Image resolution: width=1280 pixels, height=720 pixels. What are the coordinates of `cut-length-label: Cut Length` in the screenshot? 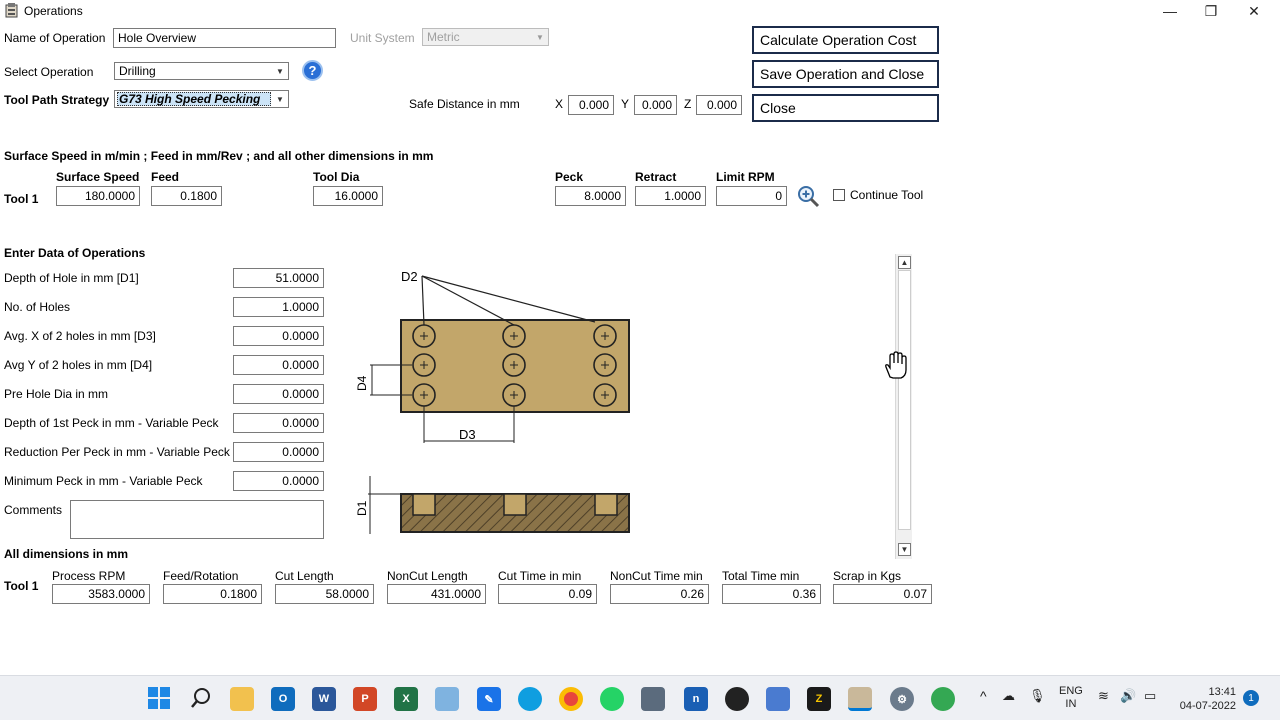 It's located at (304, 576).